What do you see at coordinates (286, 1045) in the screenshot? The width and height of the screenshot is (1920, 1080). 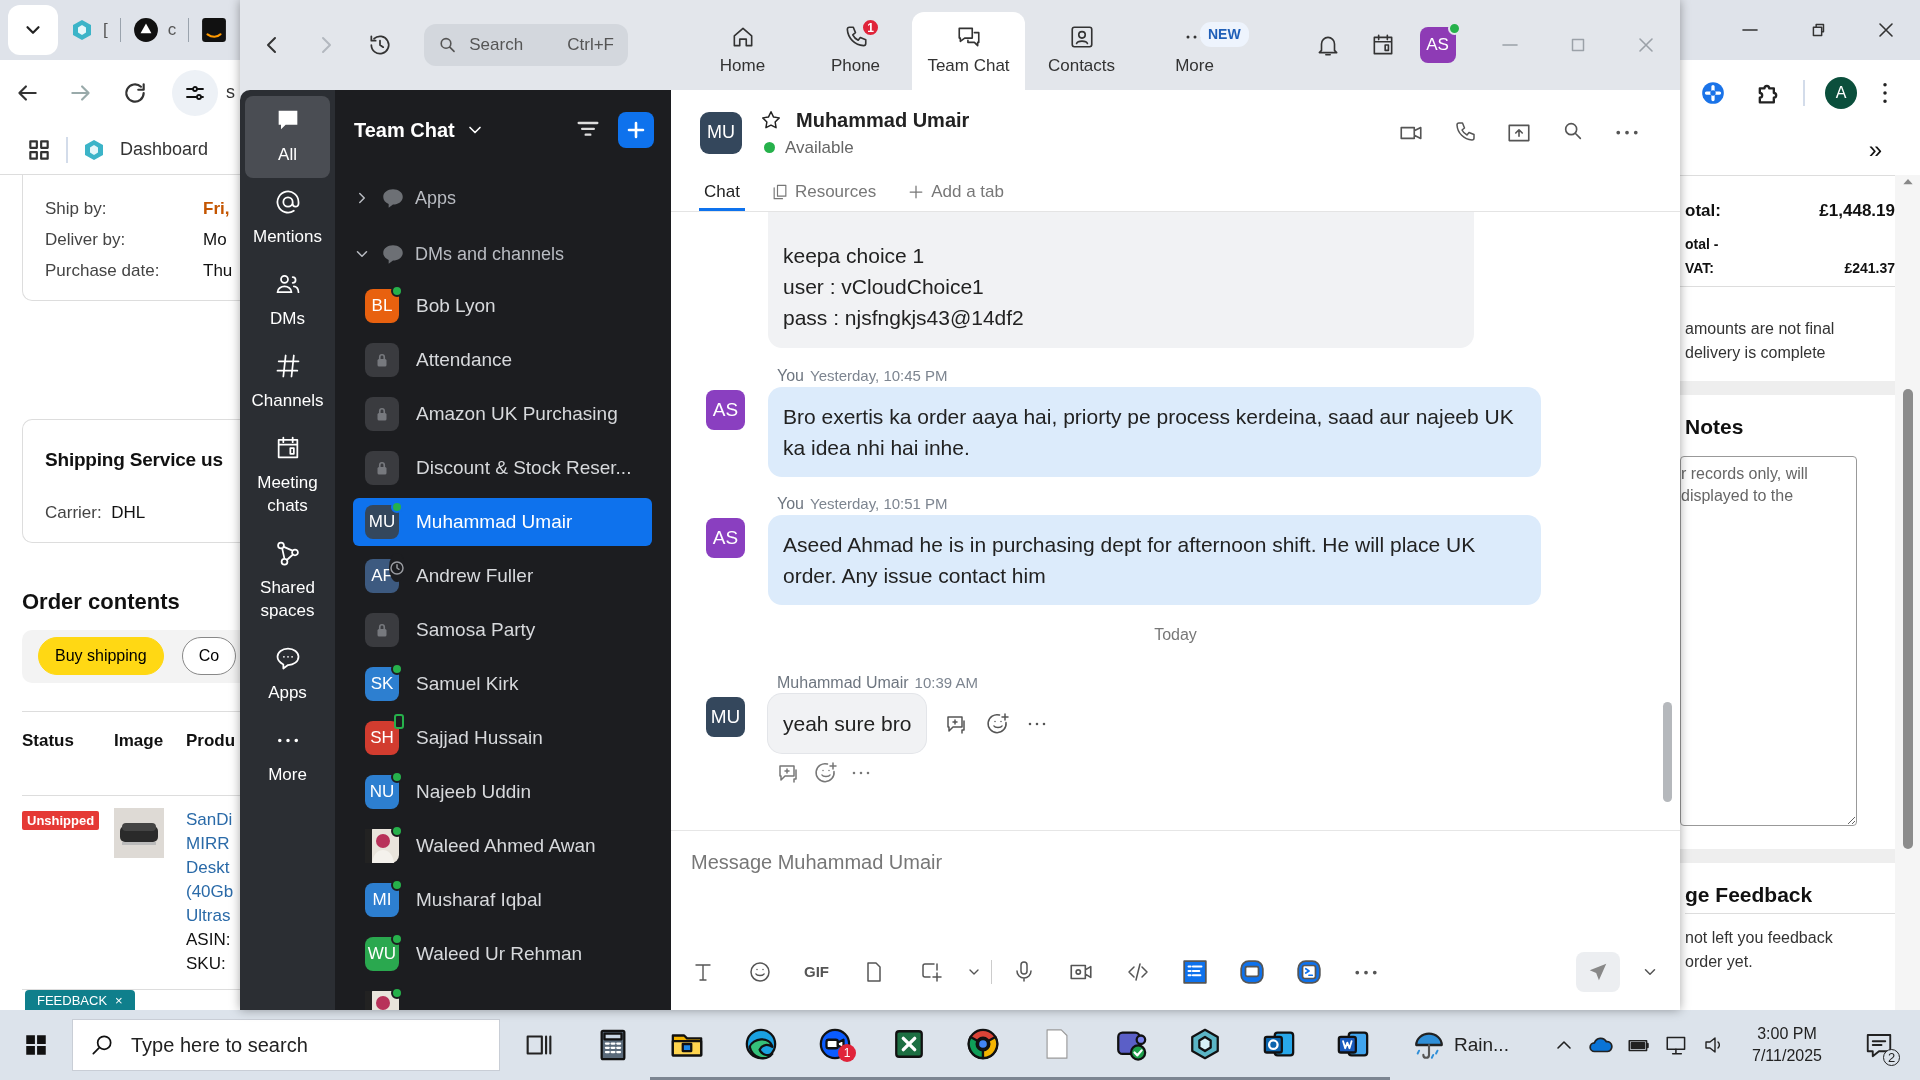 I see `search-bar: Type here to search` at bounding box center [286, 1045].